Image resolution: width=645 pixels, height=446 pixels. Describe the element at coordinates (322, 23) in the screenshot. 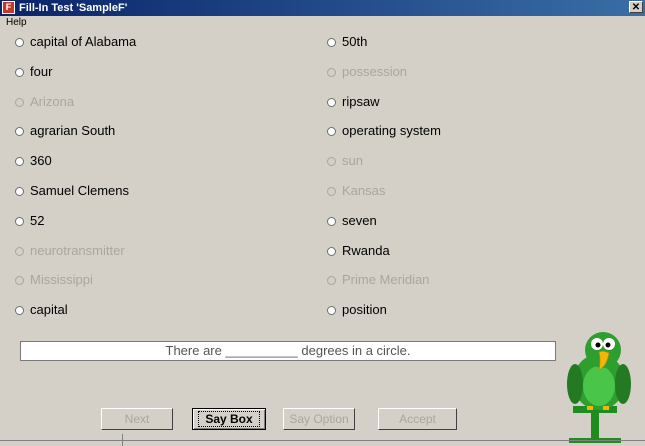

I see `menu-bar: Help` at that location.